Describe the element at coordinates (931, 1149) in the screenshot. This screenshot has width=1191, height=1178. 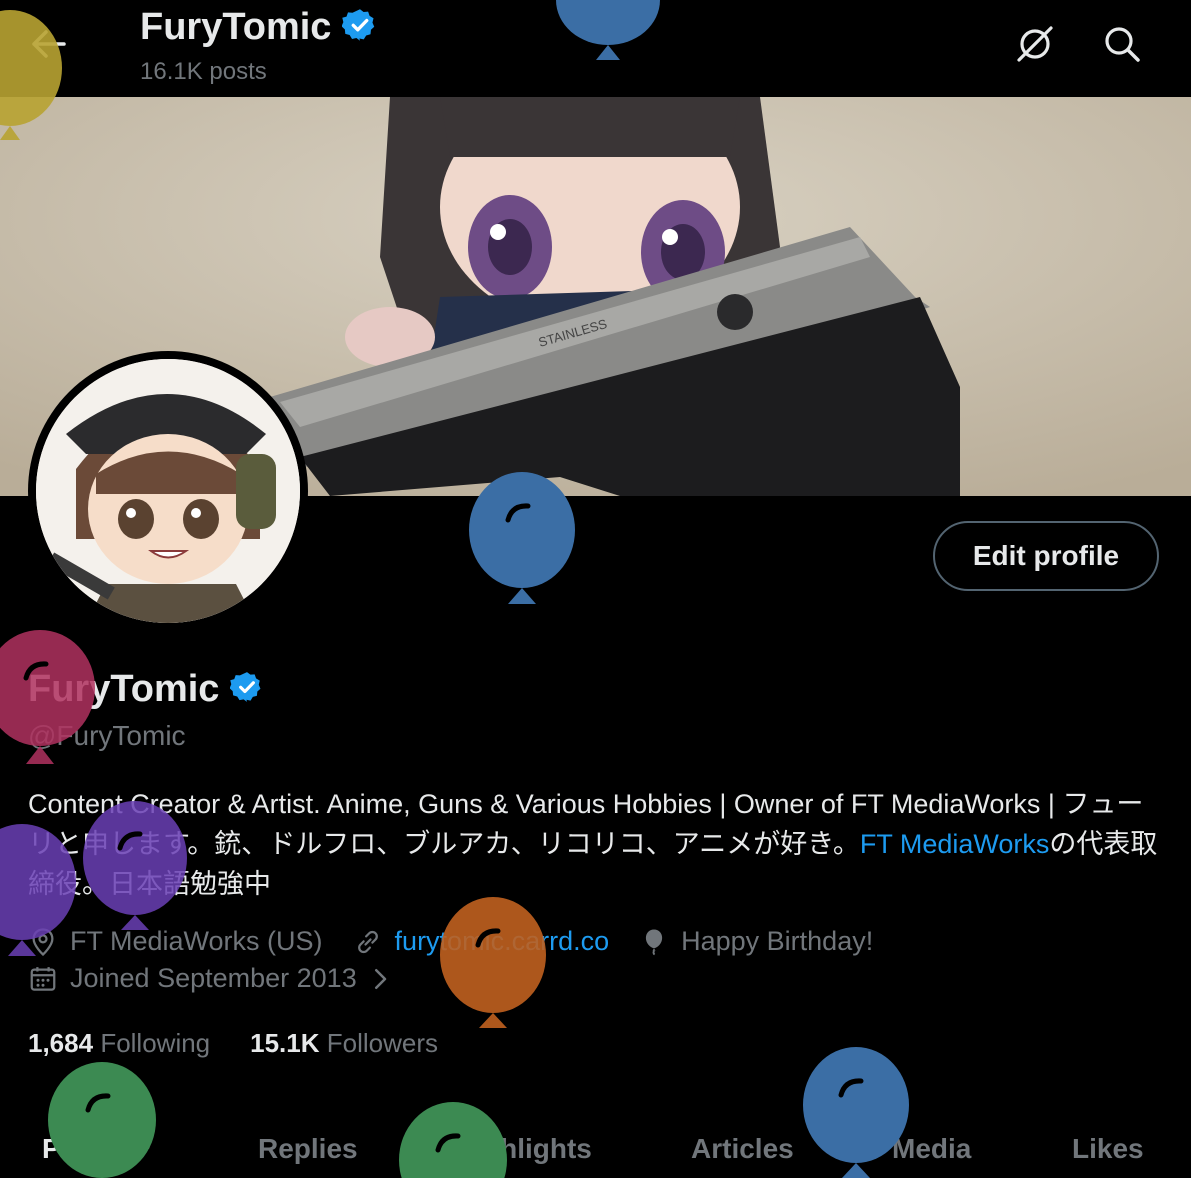
I see `tab-media: Media` at that location.